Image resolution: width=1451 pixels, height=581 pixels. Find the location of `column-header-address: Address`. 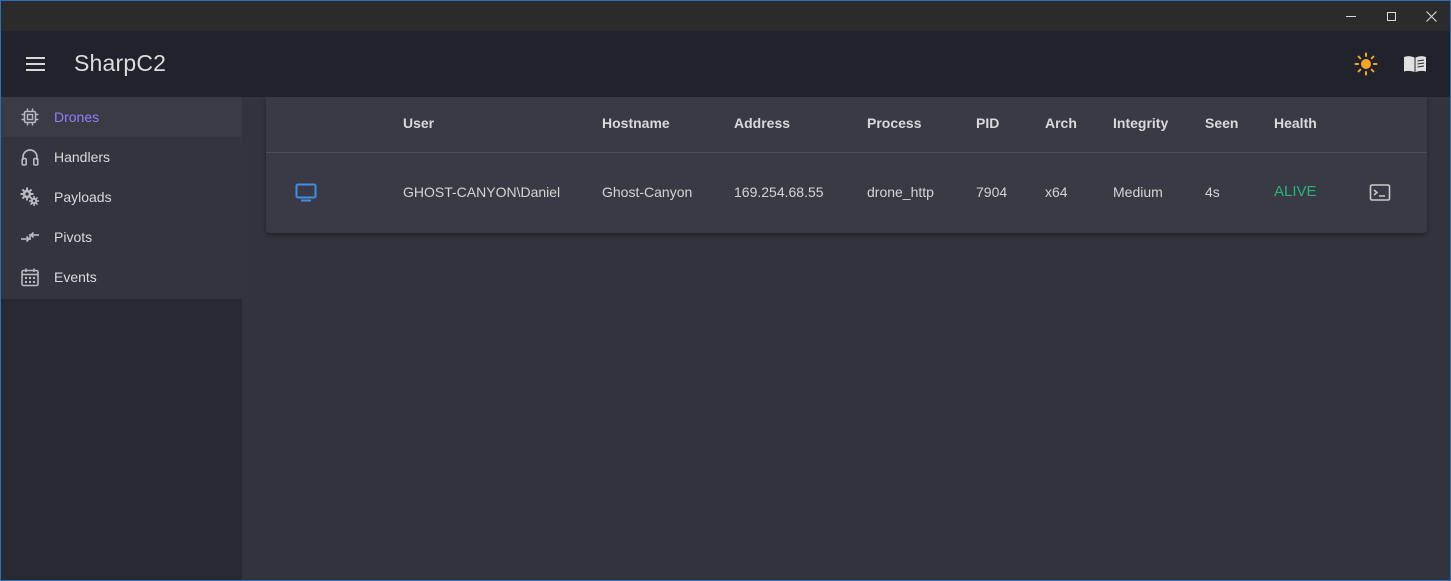

column-header-address: Address is located at coordinates (762, 123).